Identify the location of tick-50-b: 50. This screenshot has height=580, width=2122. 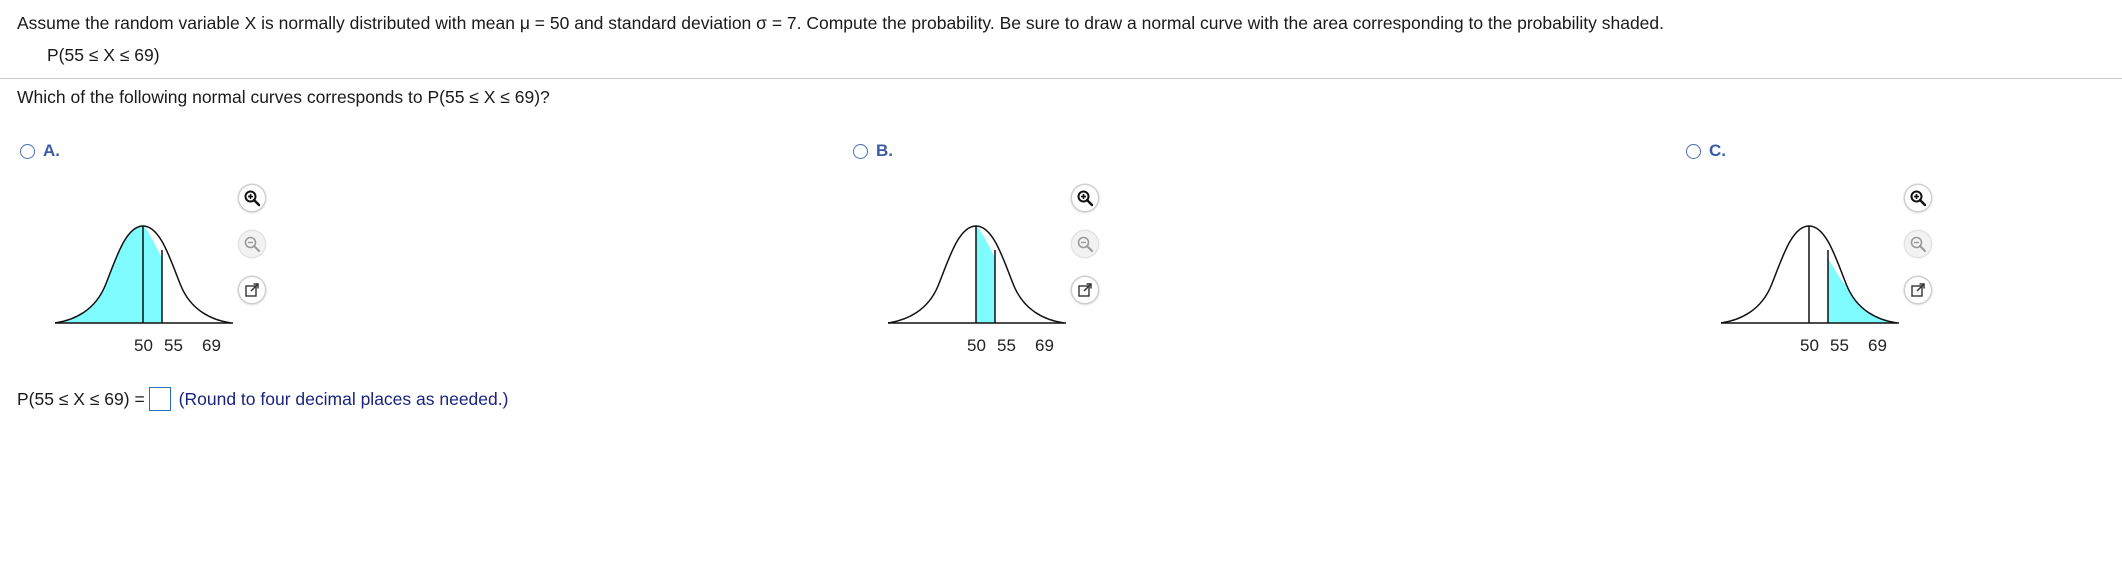
(976, 345).